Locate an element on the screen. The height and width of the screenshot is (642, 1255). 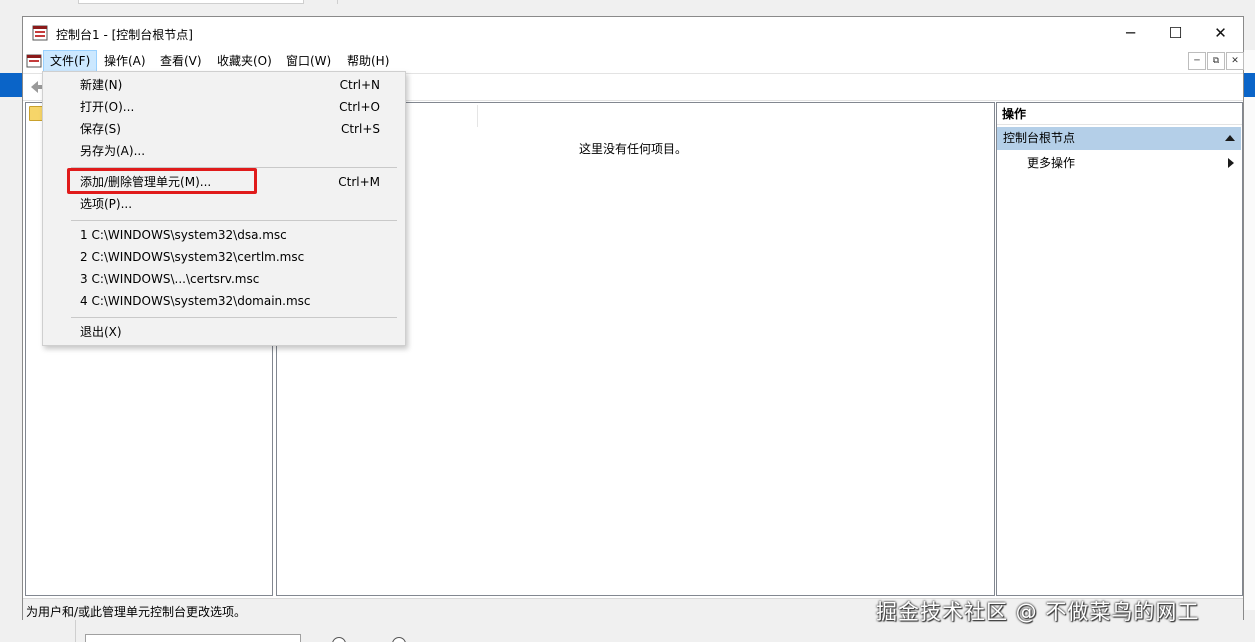
actions-section-console-root: 控制台根节点 is located at coordinates (1119, 138).